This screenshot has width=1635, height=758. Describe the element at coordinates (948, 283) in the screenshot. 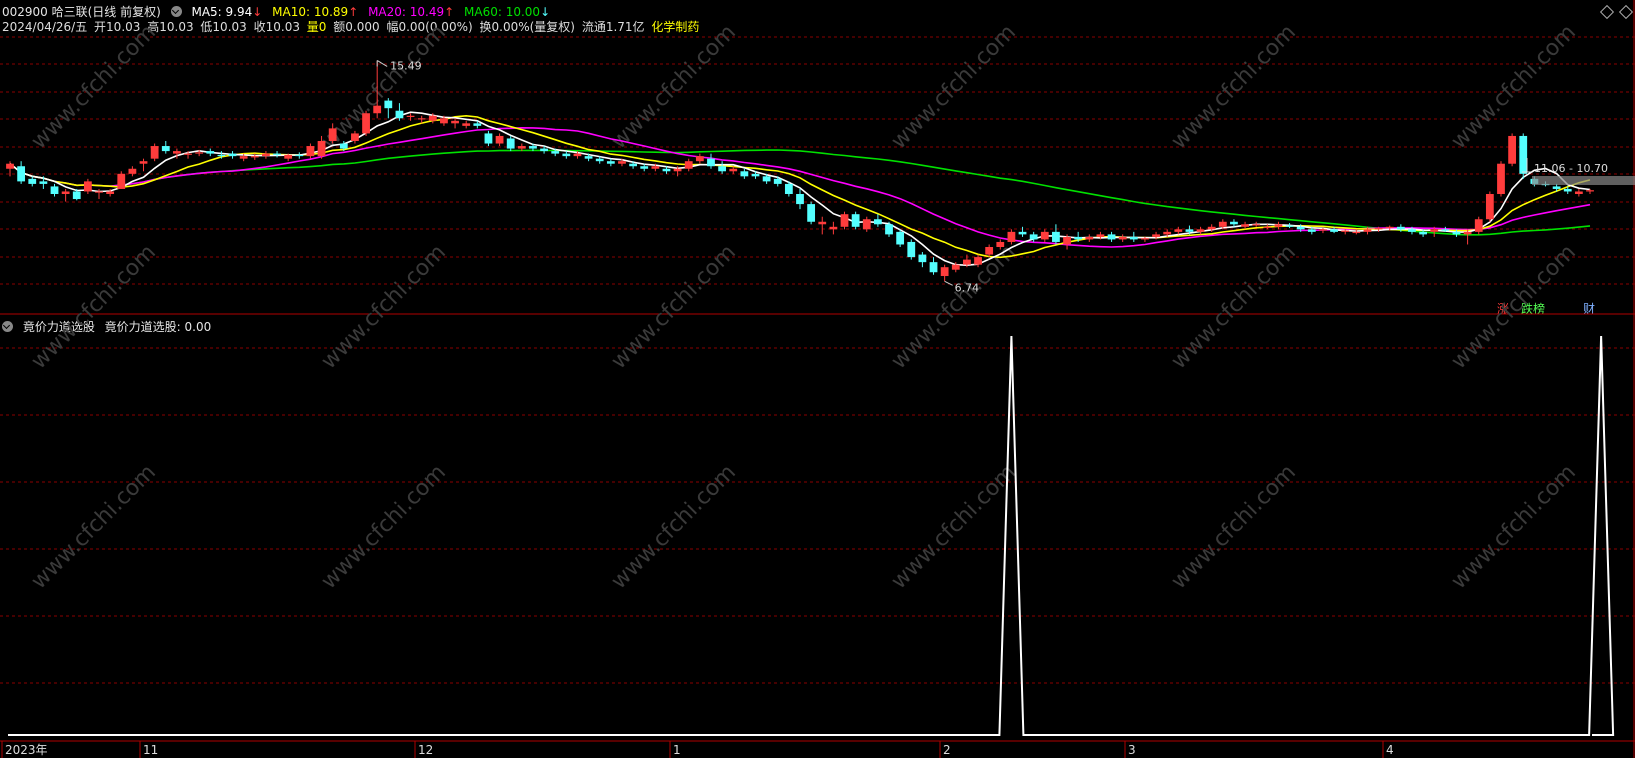

I see `low-marker` at that location.